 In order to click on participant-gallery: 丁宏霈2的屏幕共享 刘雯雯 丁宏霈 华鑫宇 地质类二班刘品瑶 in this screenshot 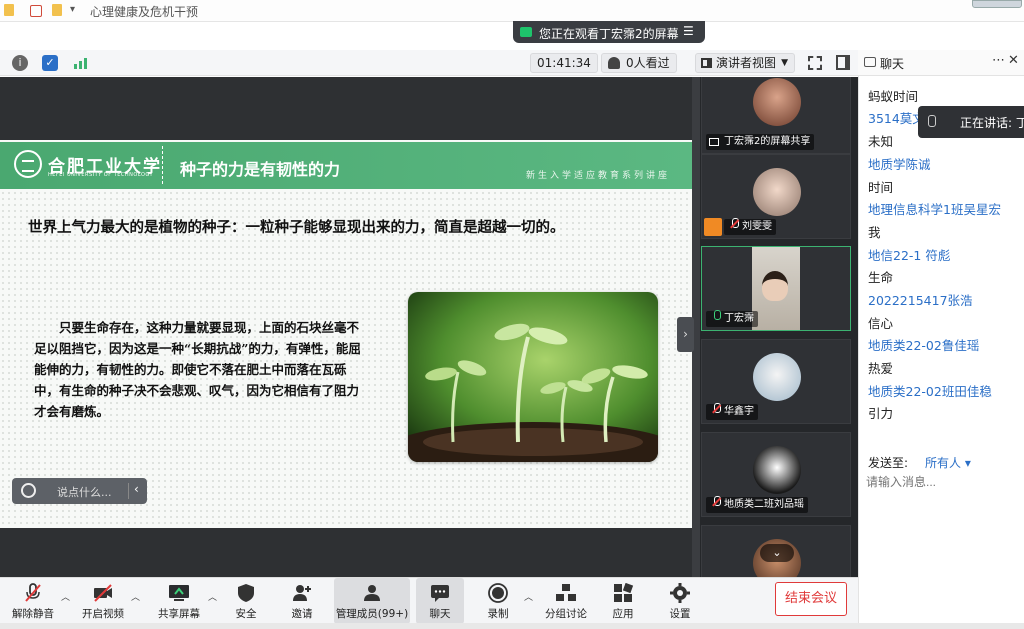, I will do `click(779, 327)`.